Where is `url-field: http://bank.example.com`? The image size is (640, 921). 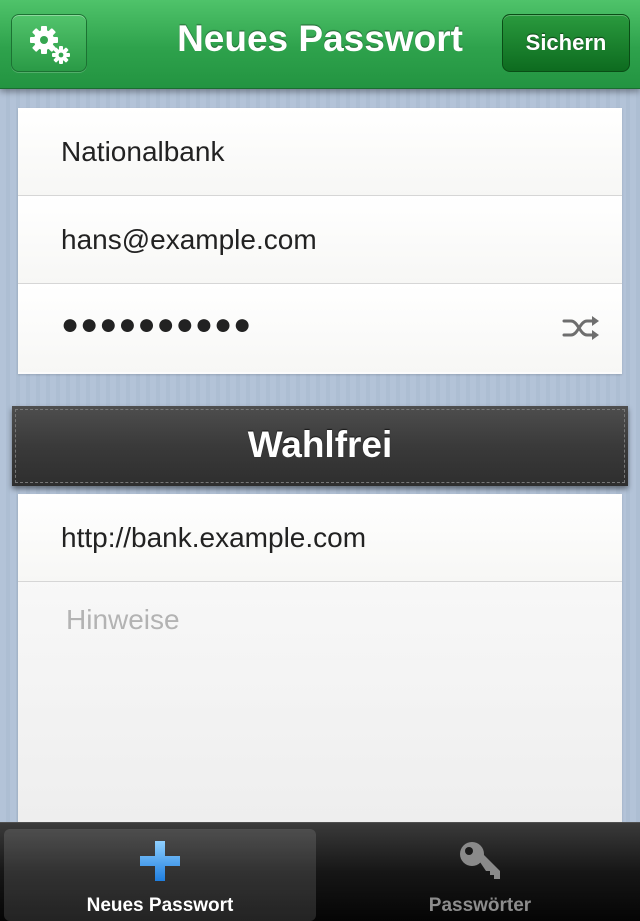 url-field: http://bank.example.com is located at coordinates (320, 538).